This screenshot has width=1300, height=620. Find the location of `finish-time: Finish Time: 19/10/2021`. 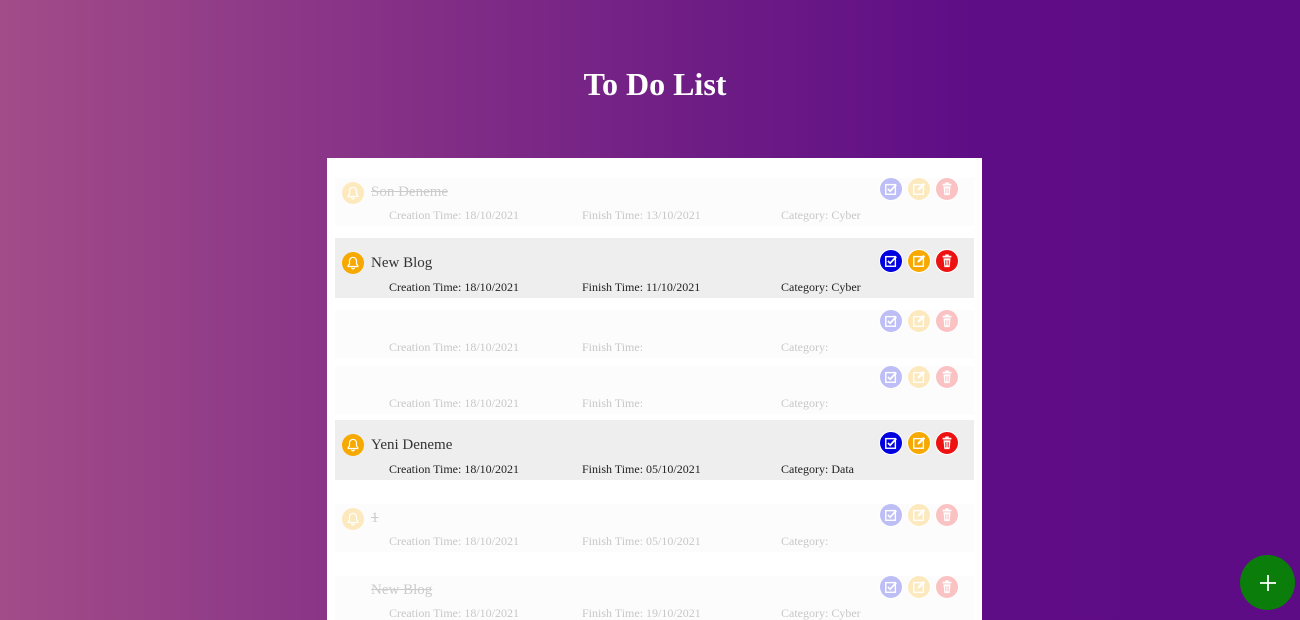

finish-time: Finish Time: 19/10/2021 is located at coordinates (641, 613).